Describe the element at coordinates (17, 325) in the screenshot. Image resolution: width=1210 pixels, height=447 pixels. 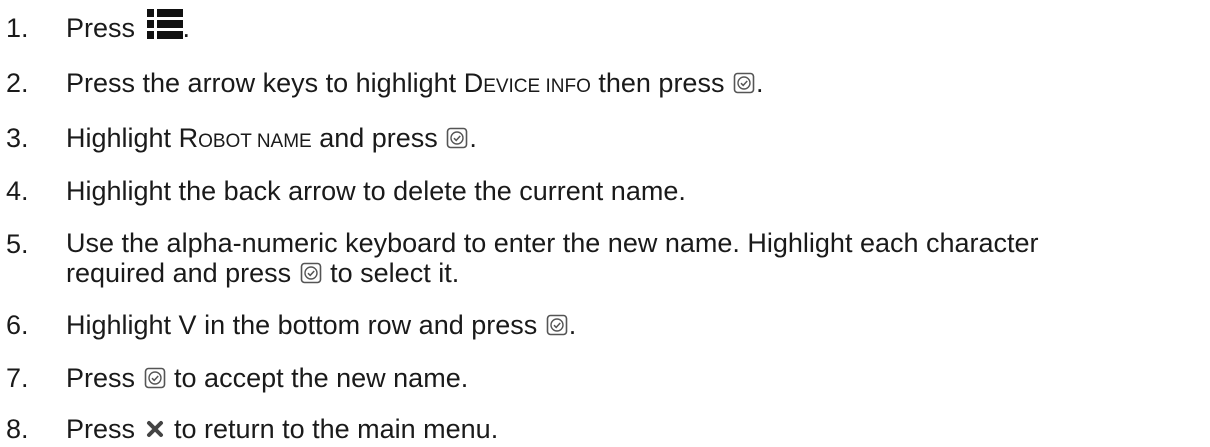
I see `step-number: 6.` at that location.